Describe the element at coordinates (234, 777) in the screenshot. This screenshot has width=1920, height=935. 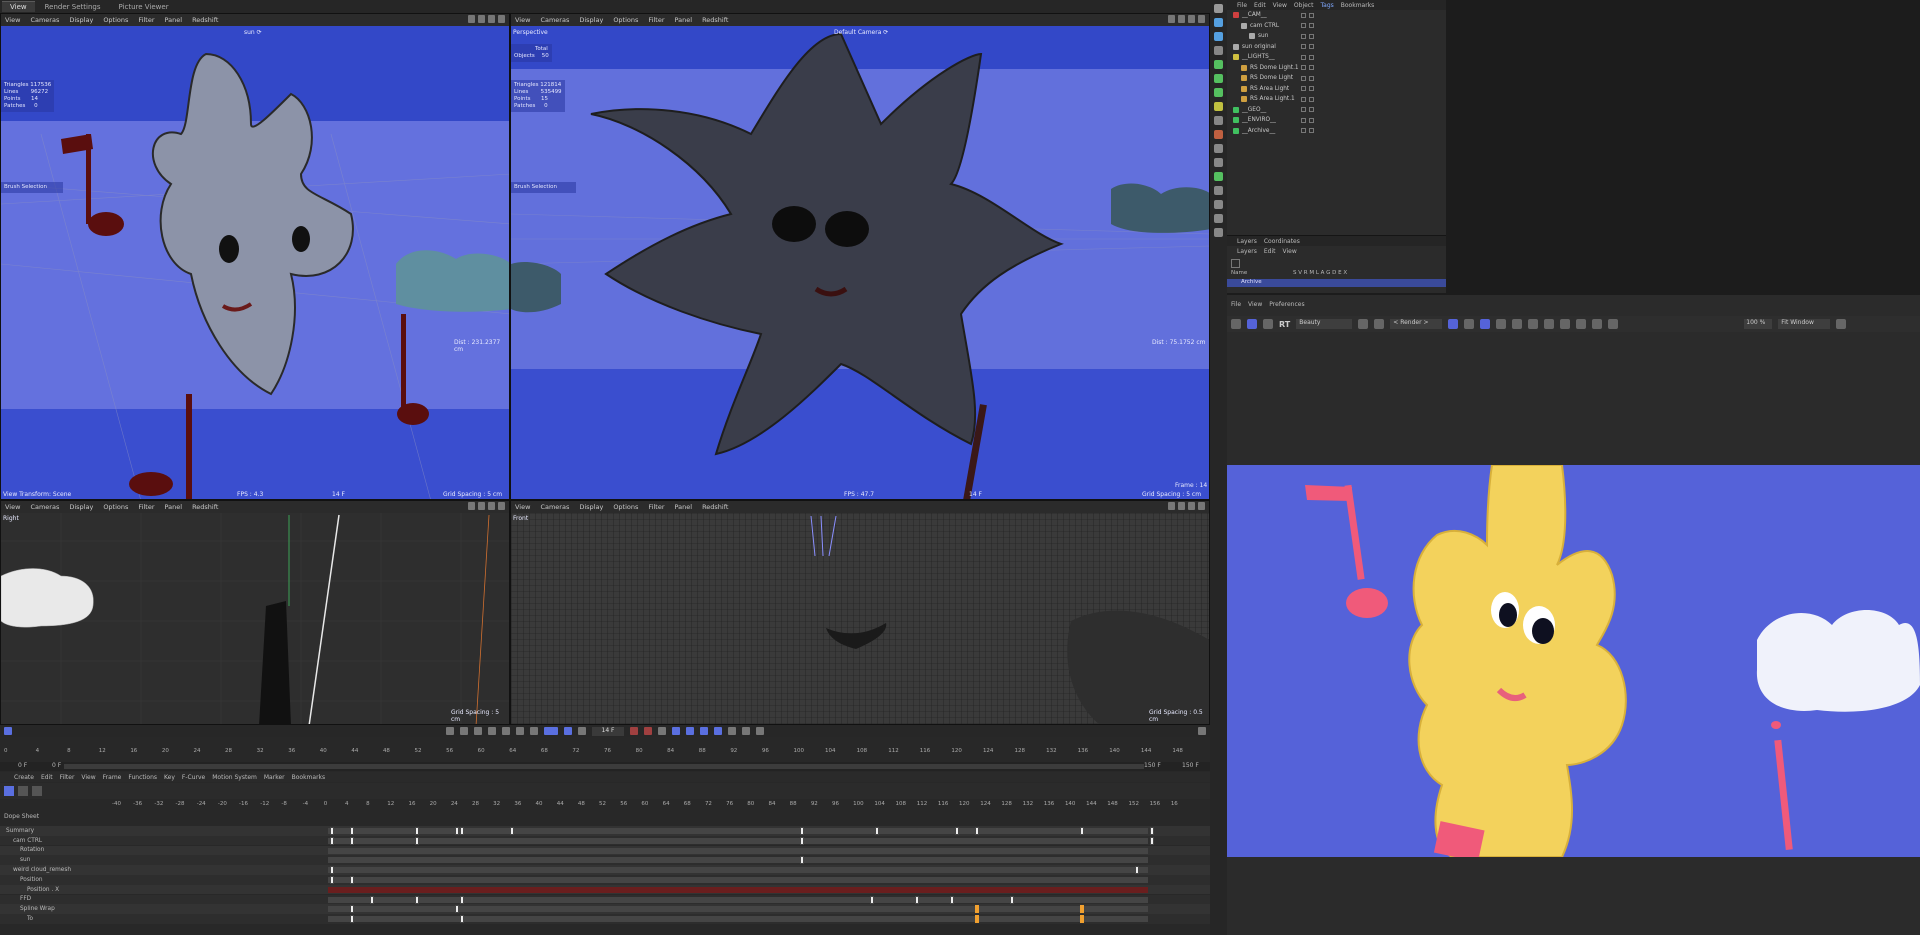
I see `ds-menu-motion-system: Motion System` at that location.